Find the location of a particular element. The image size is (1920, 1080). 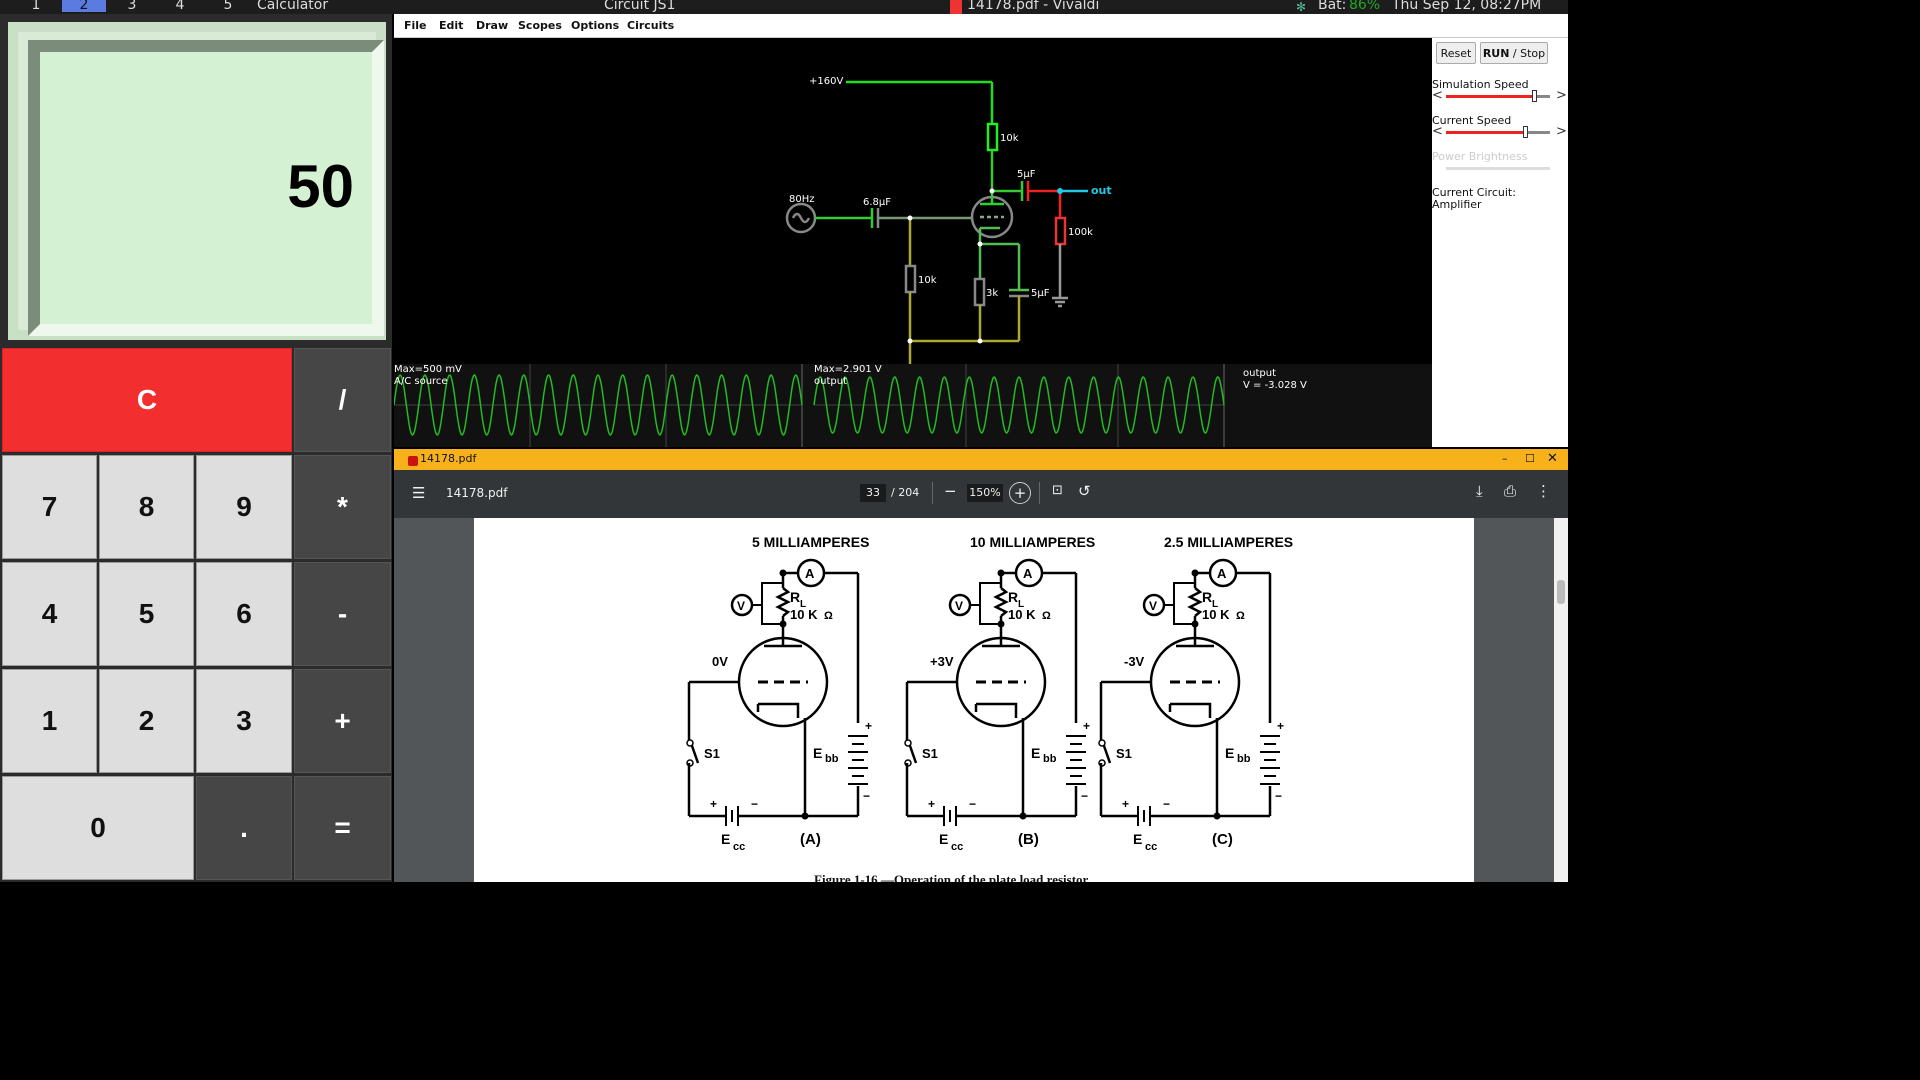

more-icon: ⋮ is located at coordinates (1543, 491).